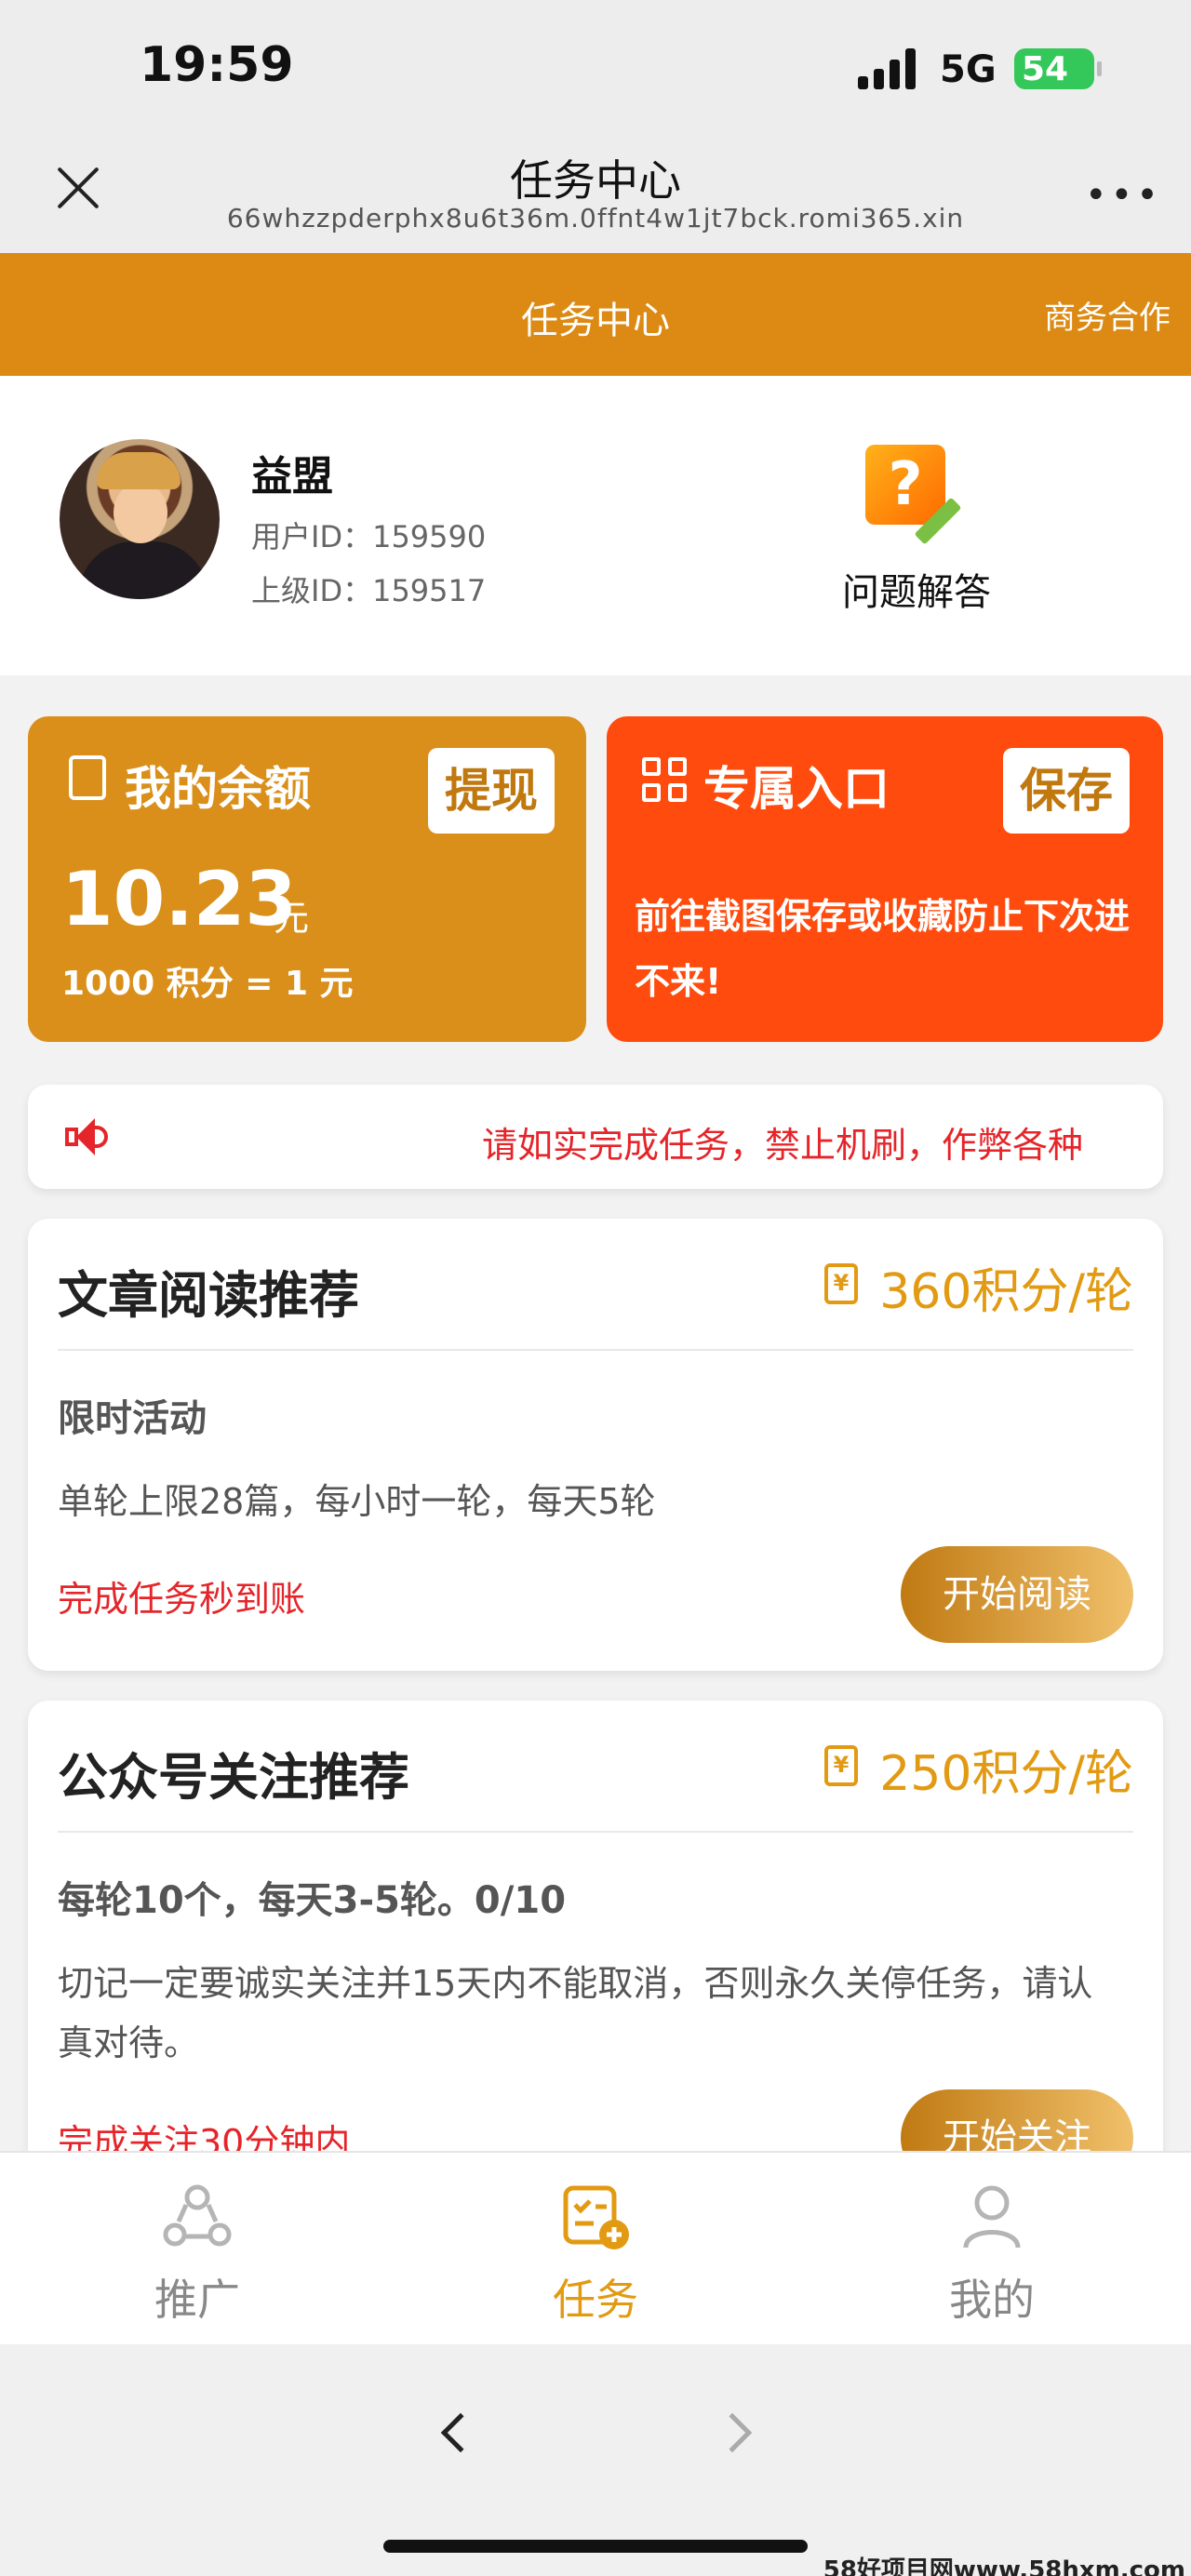  Describe the element at coordinates (595, 65) in the screenshot. I see `status-bar: 19:59 5G 54` at that location.